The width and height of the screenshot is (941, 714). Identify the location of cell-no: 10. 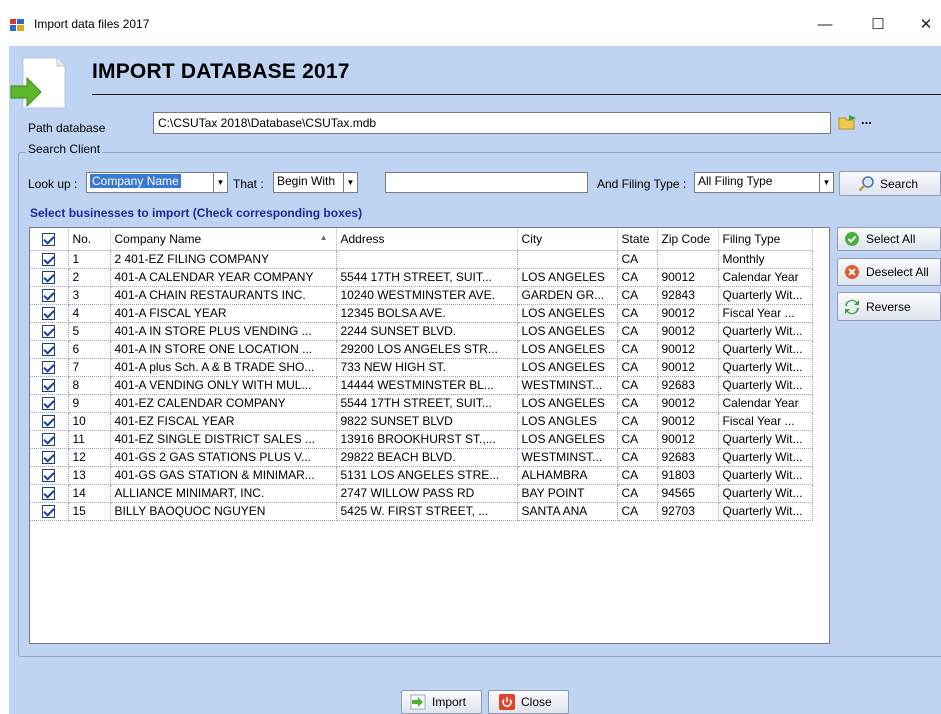
(89, 421).